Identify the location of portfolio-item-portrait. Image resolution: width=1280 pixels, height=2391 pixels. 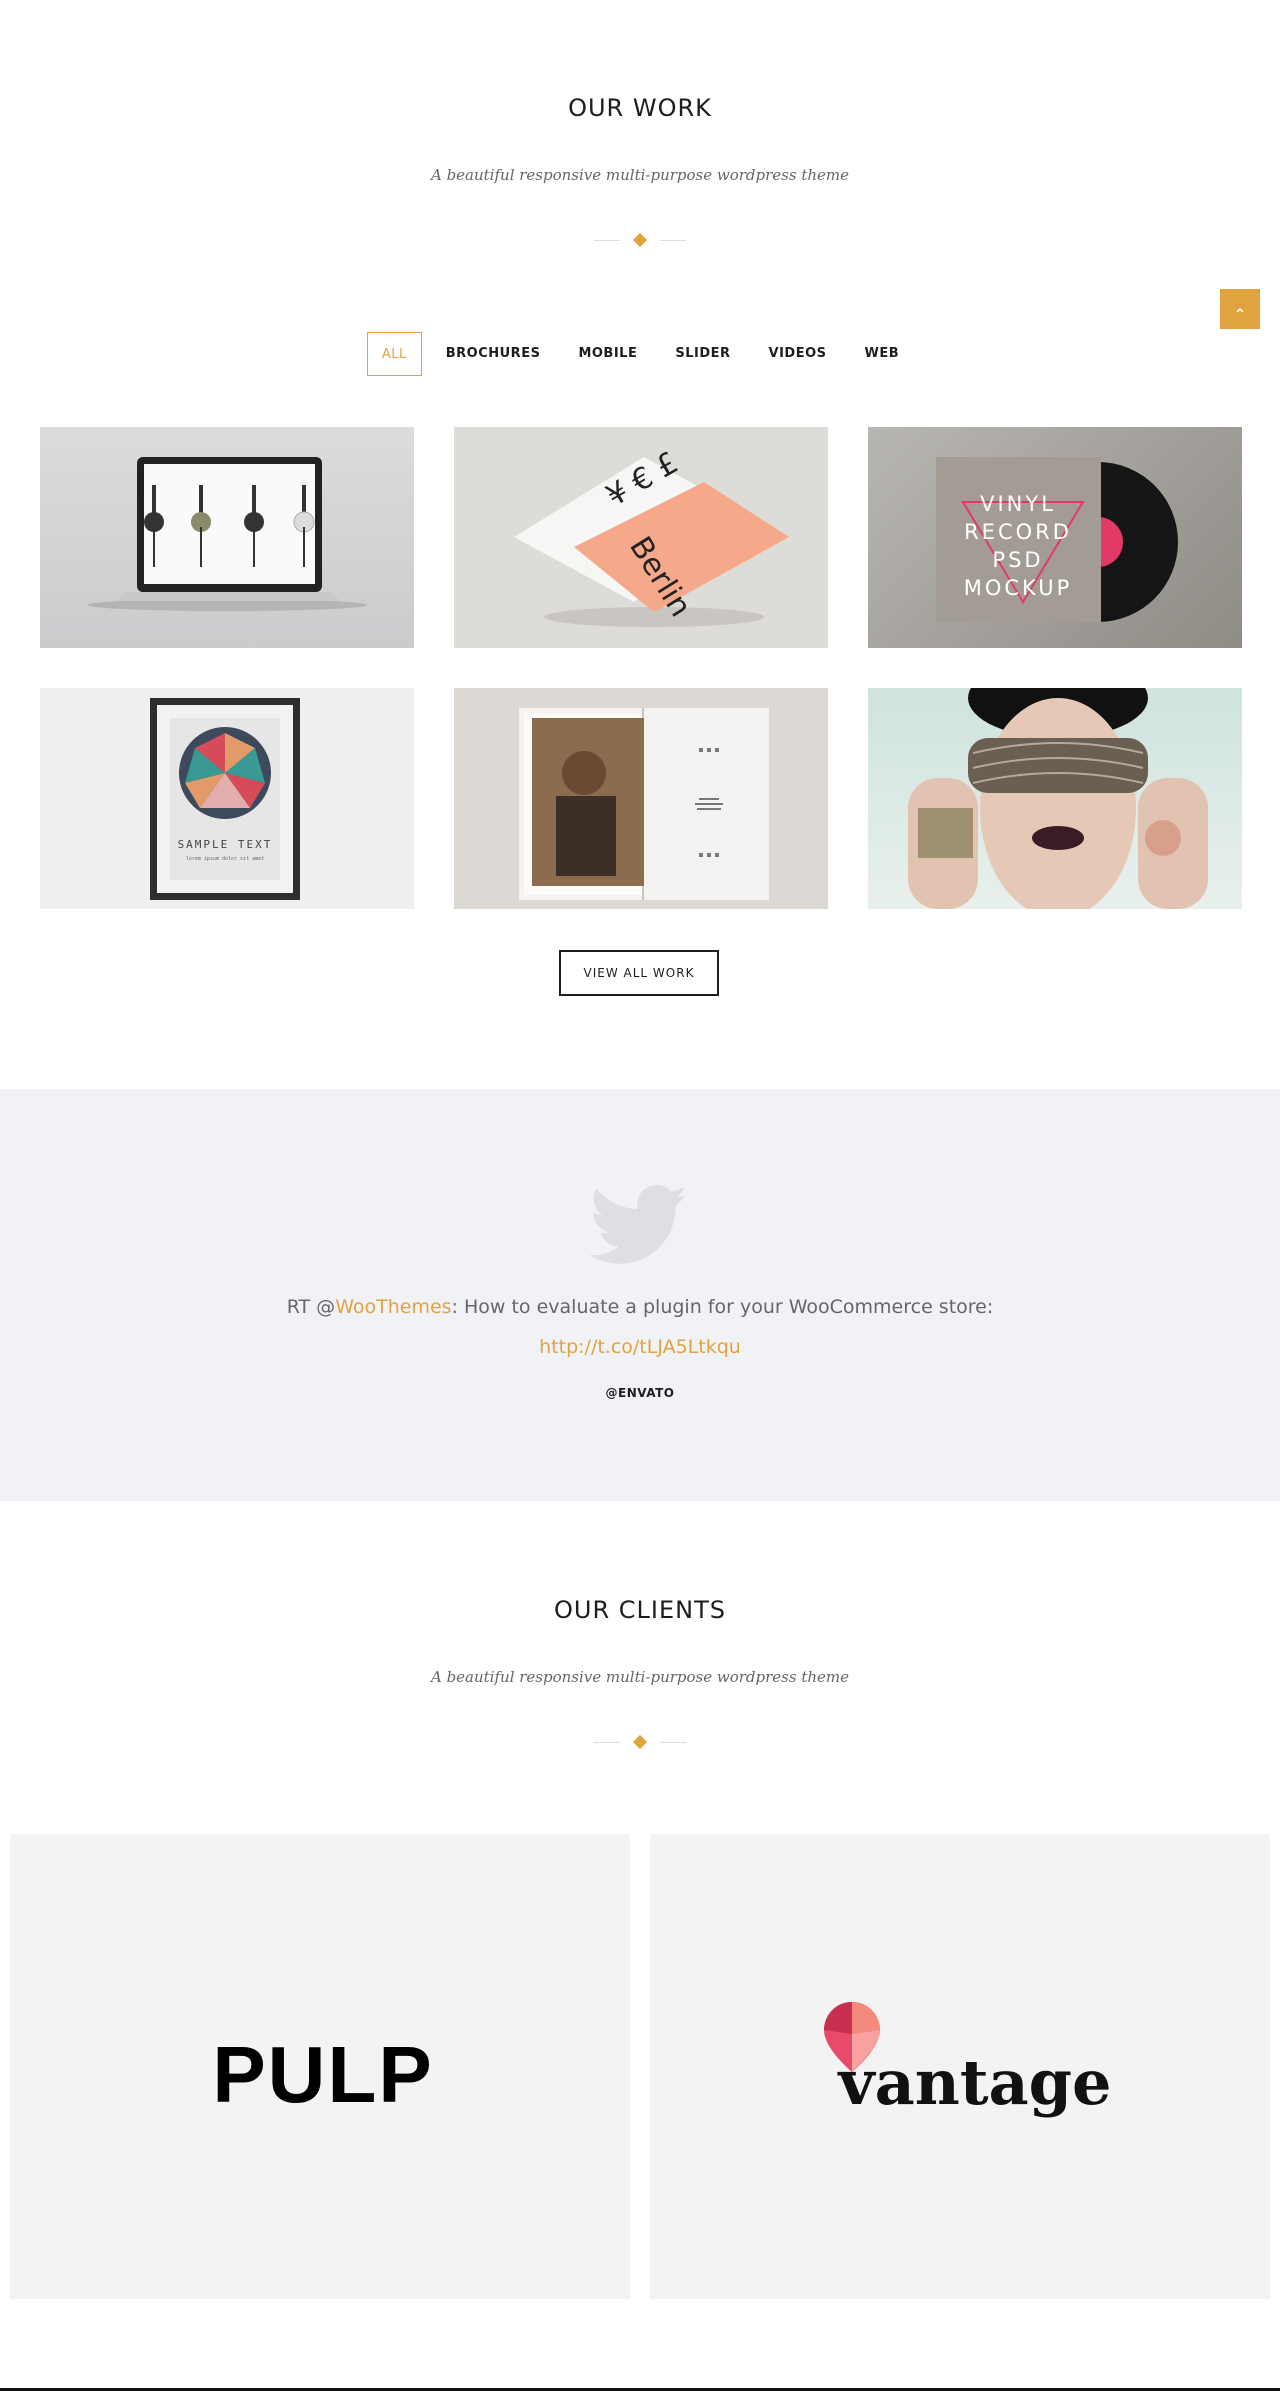
(1055, 798).